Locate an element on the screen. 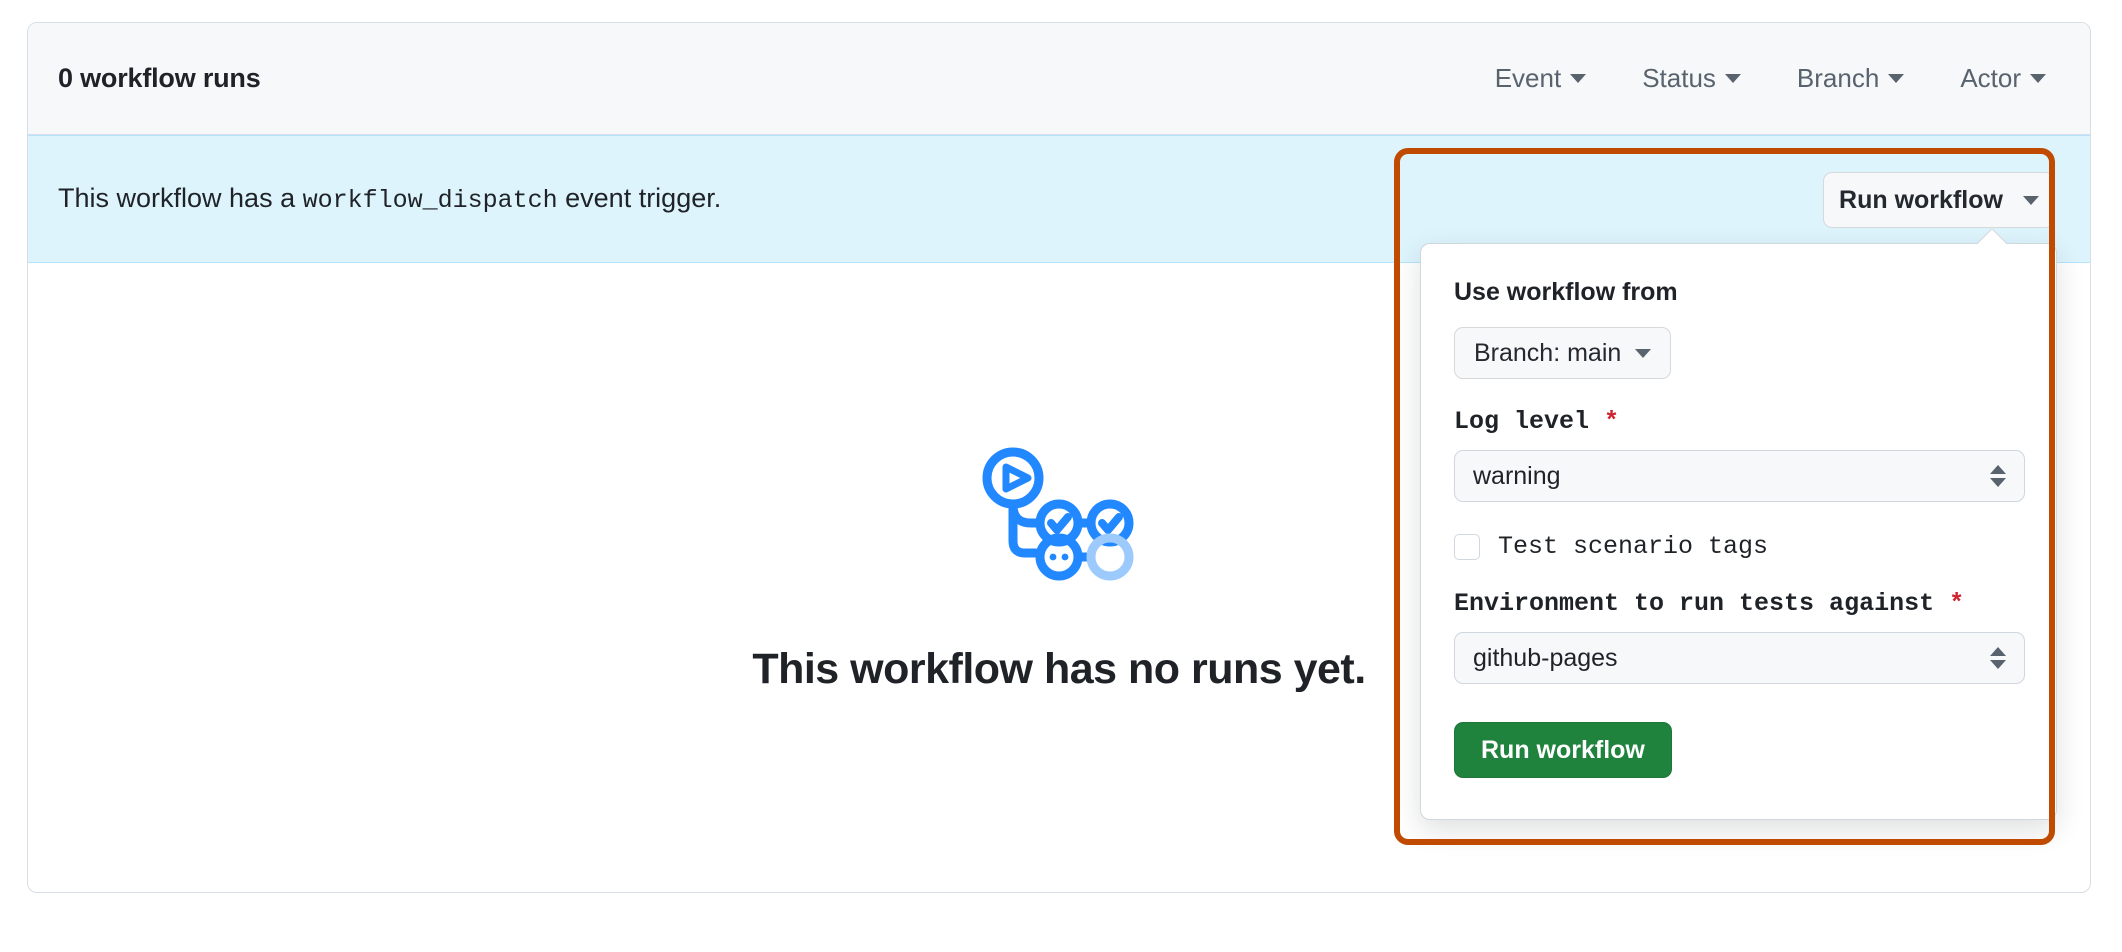 The width and height of the screenshot is (2122, 952). environment-value: github-pages is located at coordinates (1545, 657).